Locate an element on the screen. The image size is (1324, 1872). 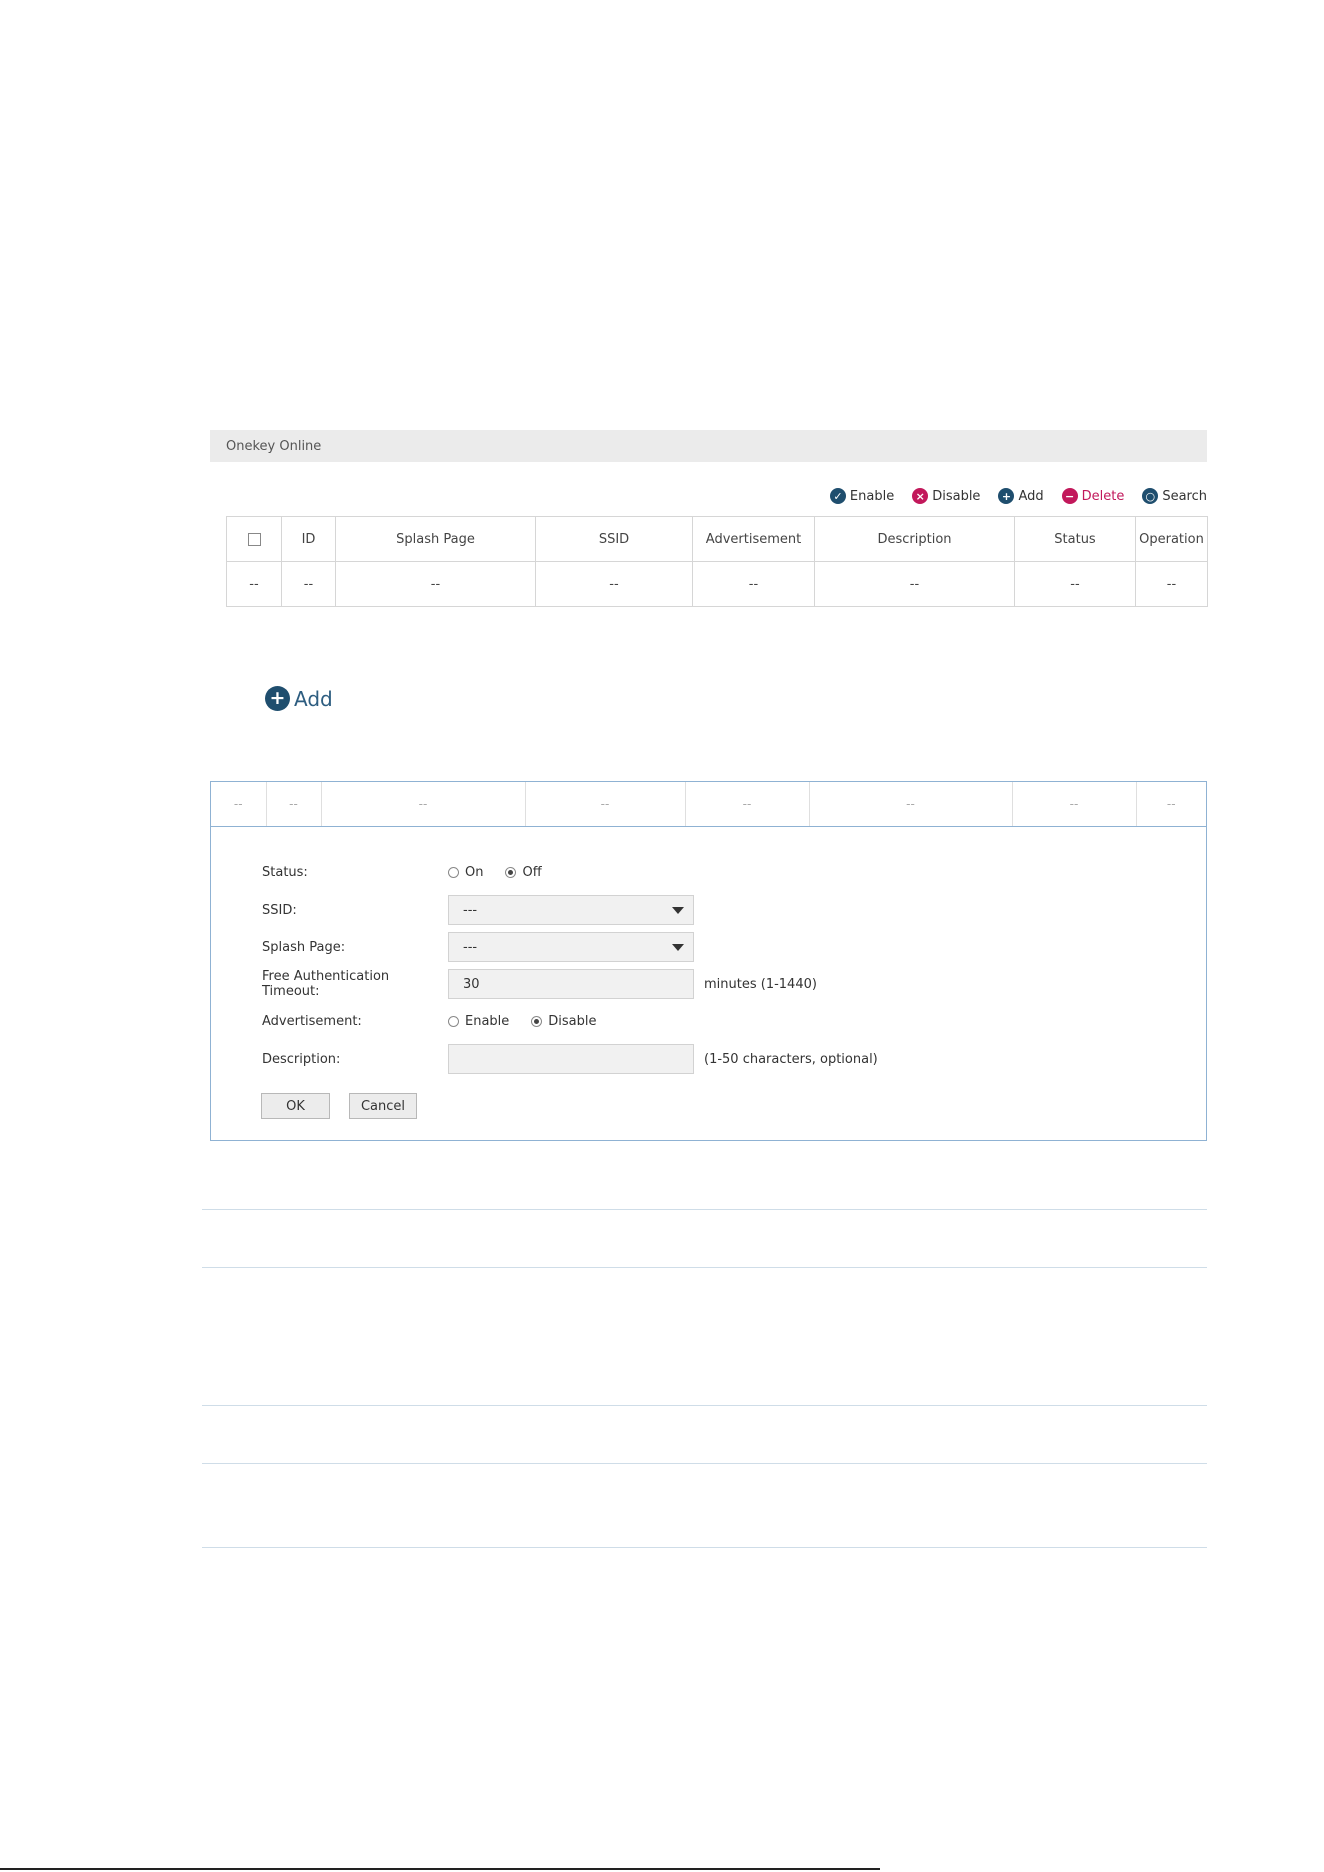
select-all-checkbox is located at coordinates (254, 539).